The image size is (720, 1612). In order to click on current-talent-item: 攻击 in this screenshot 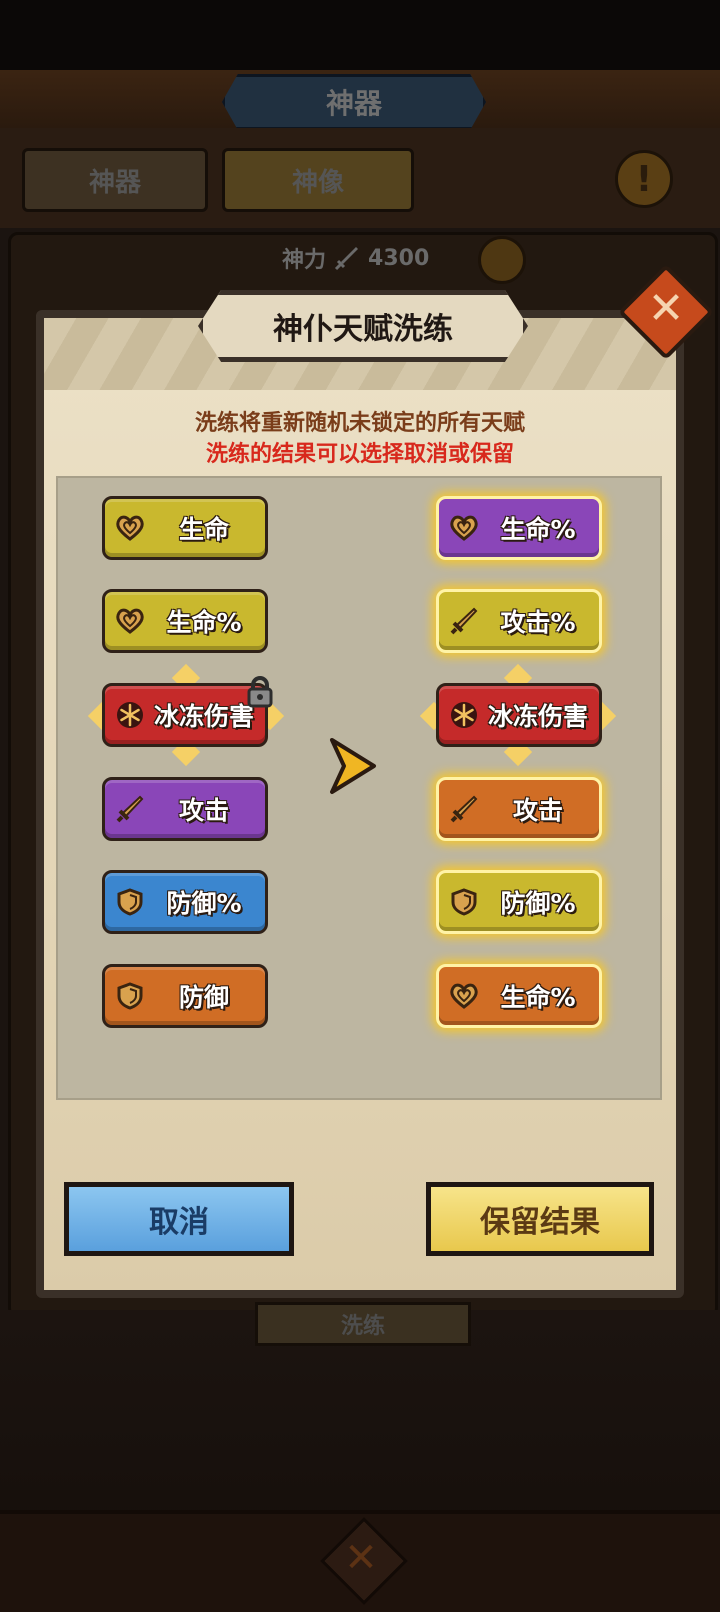, I will do `click(185, 809)`.